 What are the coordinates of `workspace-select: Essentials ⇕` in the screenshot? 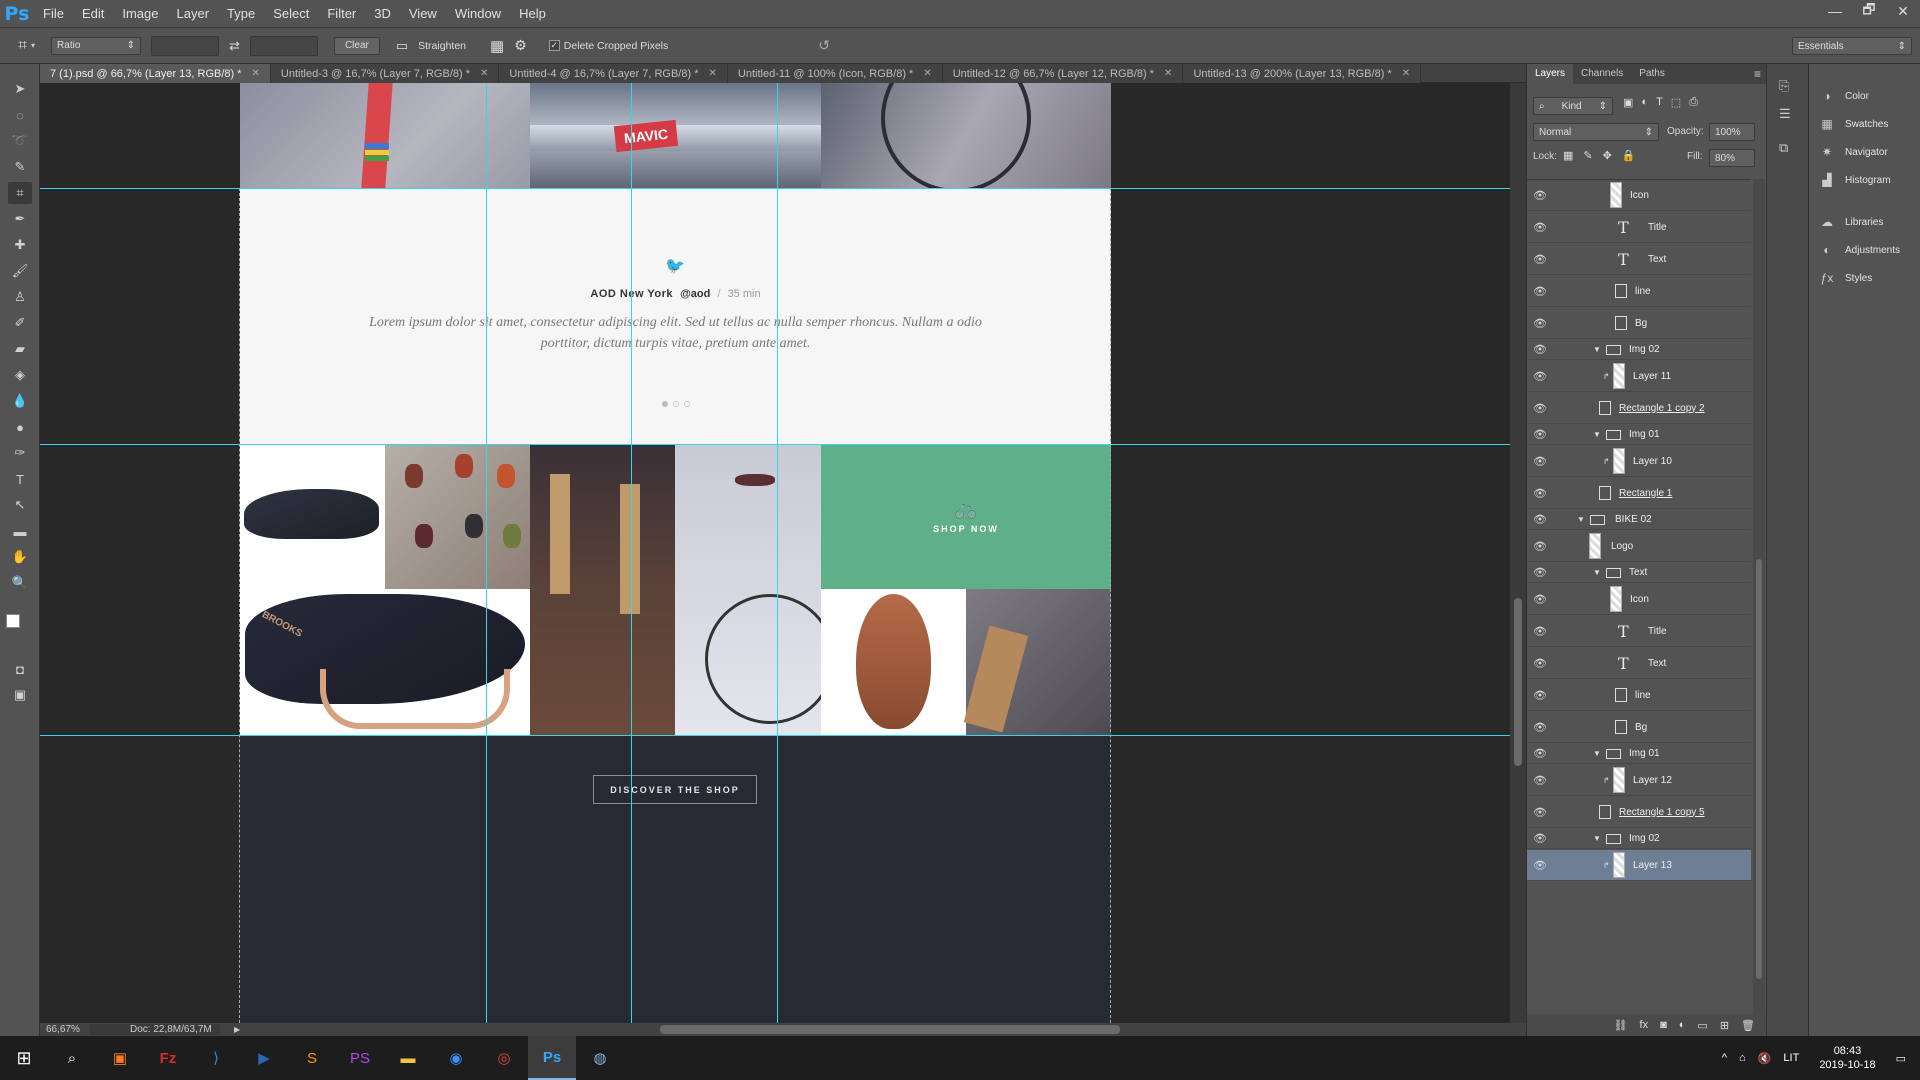 It's located at (1852, 46).